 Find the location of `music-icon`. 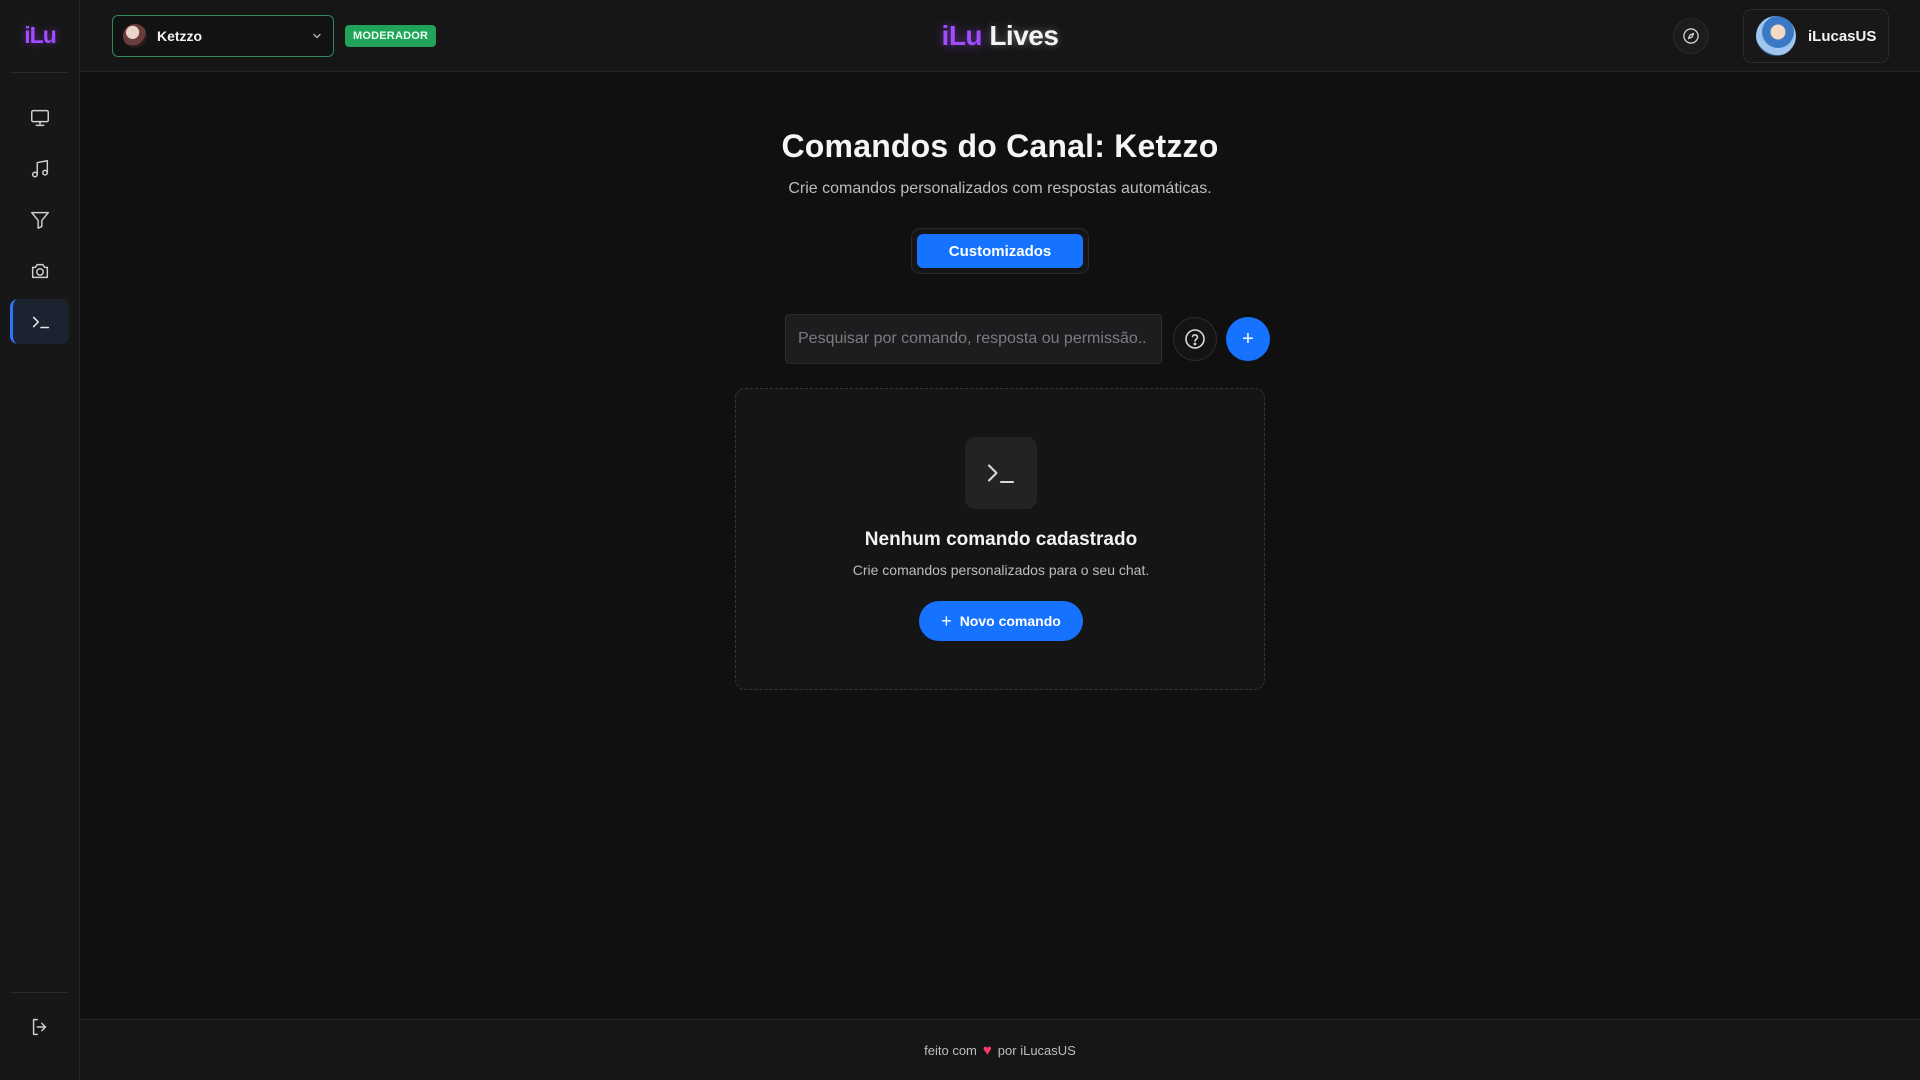

music-icon is located at coordinates (39, 168).